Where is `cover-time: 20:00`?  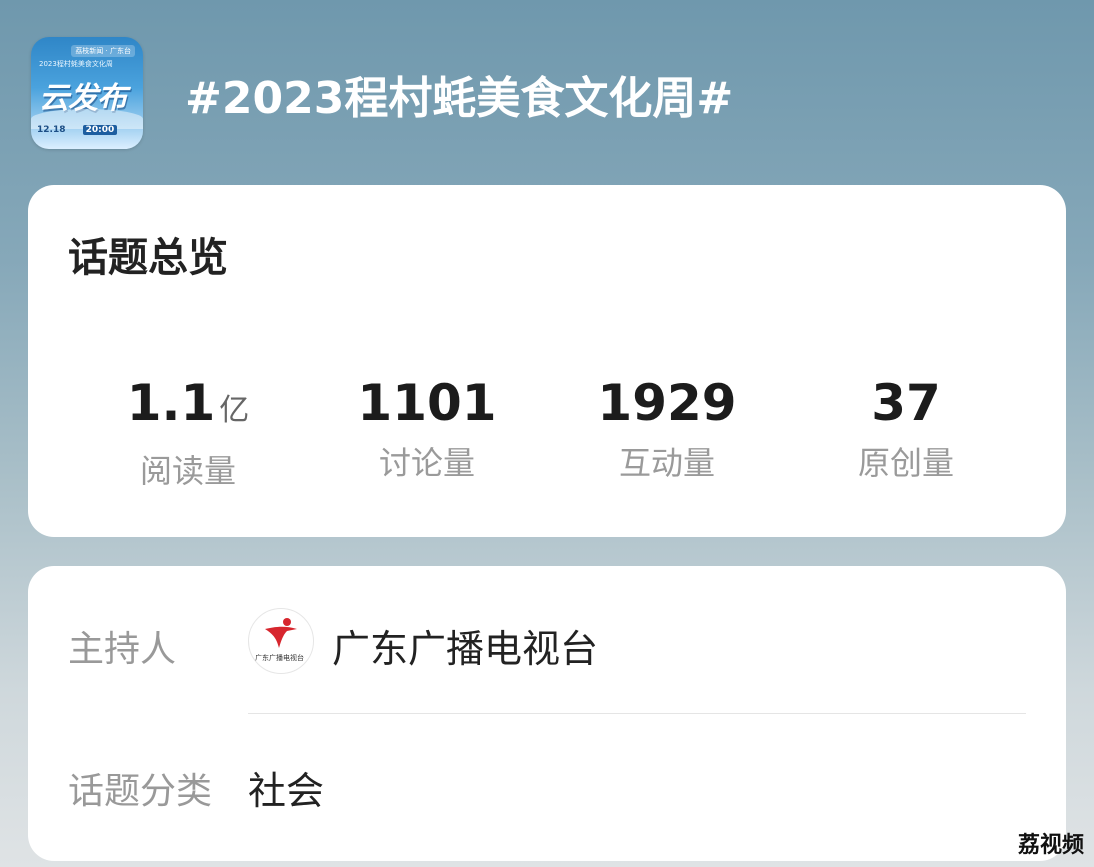 cover-time: 20:00 is located at coordinates (100, 130).